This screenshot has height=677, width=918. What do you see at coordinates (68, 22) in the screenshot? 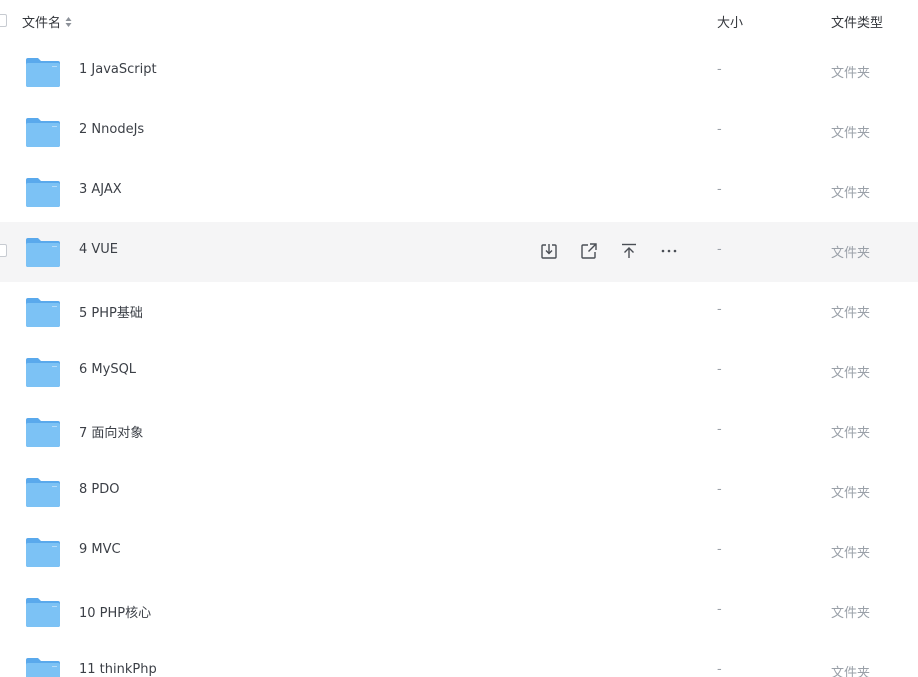
I see `sort-icon` at bounding box center [68, 22].